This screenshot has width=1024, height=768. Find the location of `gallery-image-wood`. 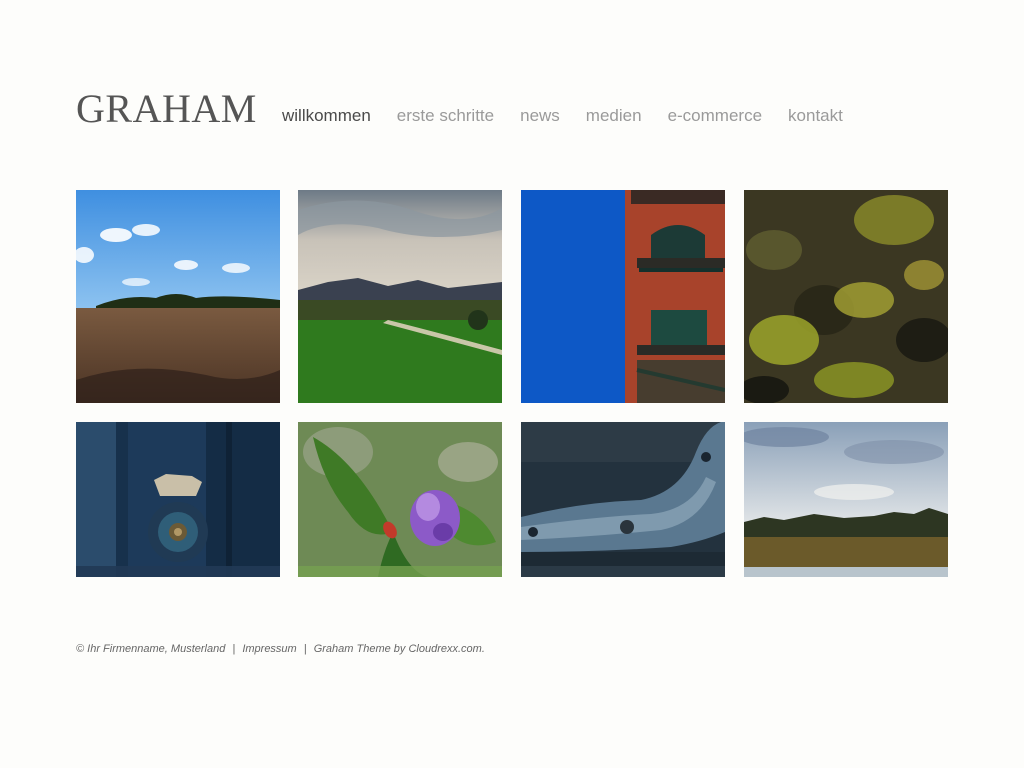

gallery-image-wood is located at coordinates (623, 499).